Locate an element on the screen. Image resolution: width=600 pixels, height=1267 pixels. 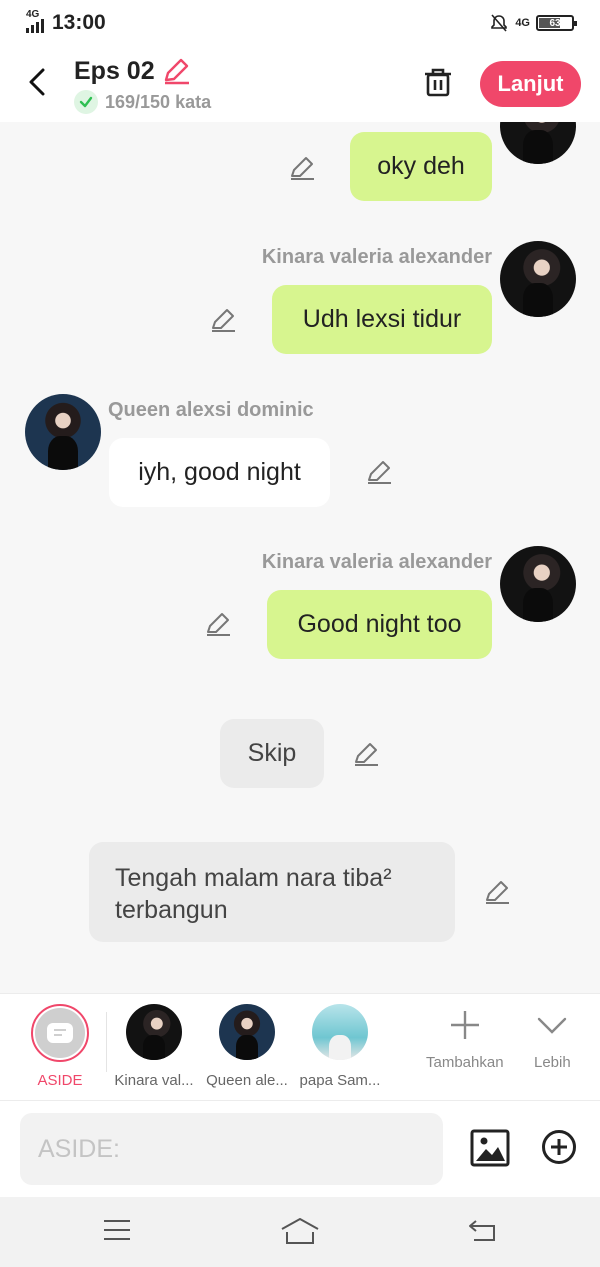
battery-icon: 63 is located at coordinates (556, 23).